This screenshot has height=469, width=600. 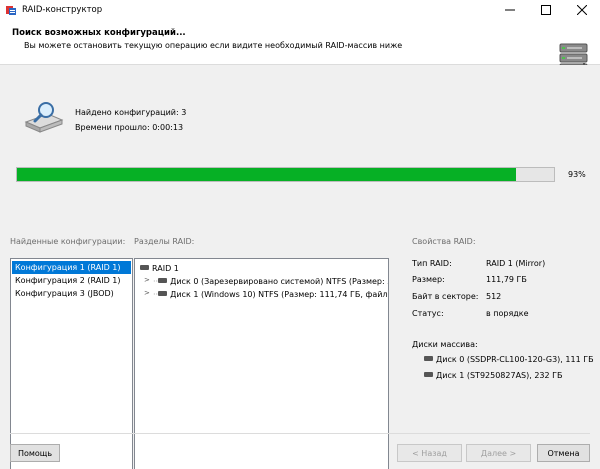 What do you see at coordinates (516, 263) in the screenshot?
I see `raid-type-value: RAID 1 (Mirror)` at bounding box center [516, 263].